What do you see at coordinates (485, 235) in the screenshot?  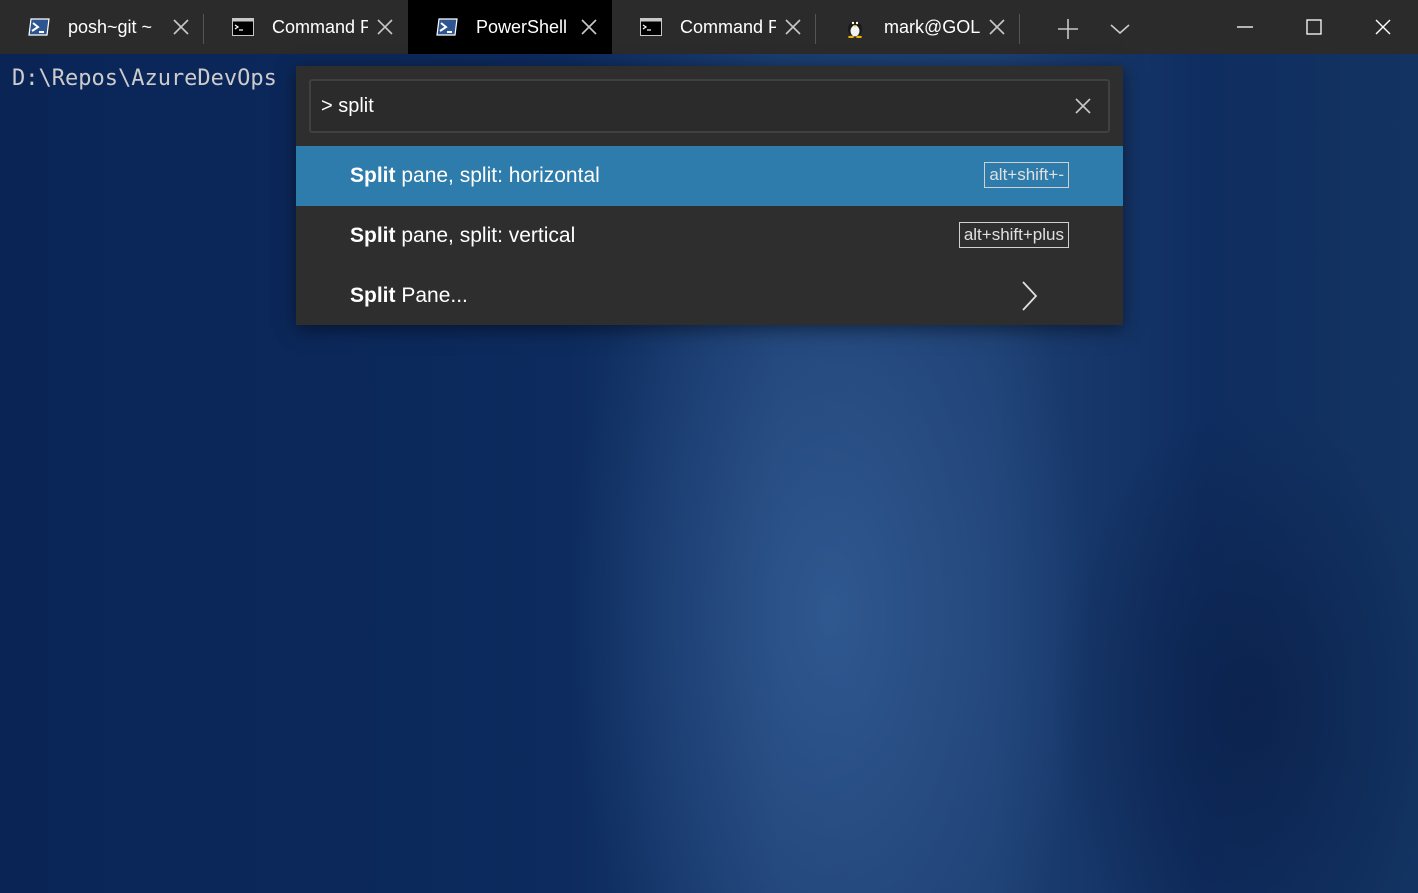 I see `result-rest: pane, split: vertical` at bounding box center [485, 235].